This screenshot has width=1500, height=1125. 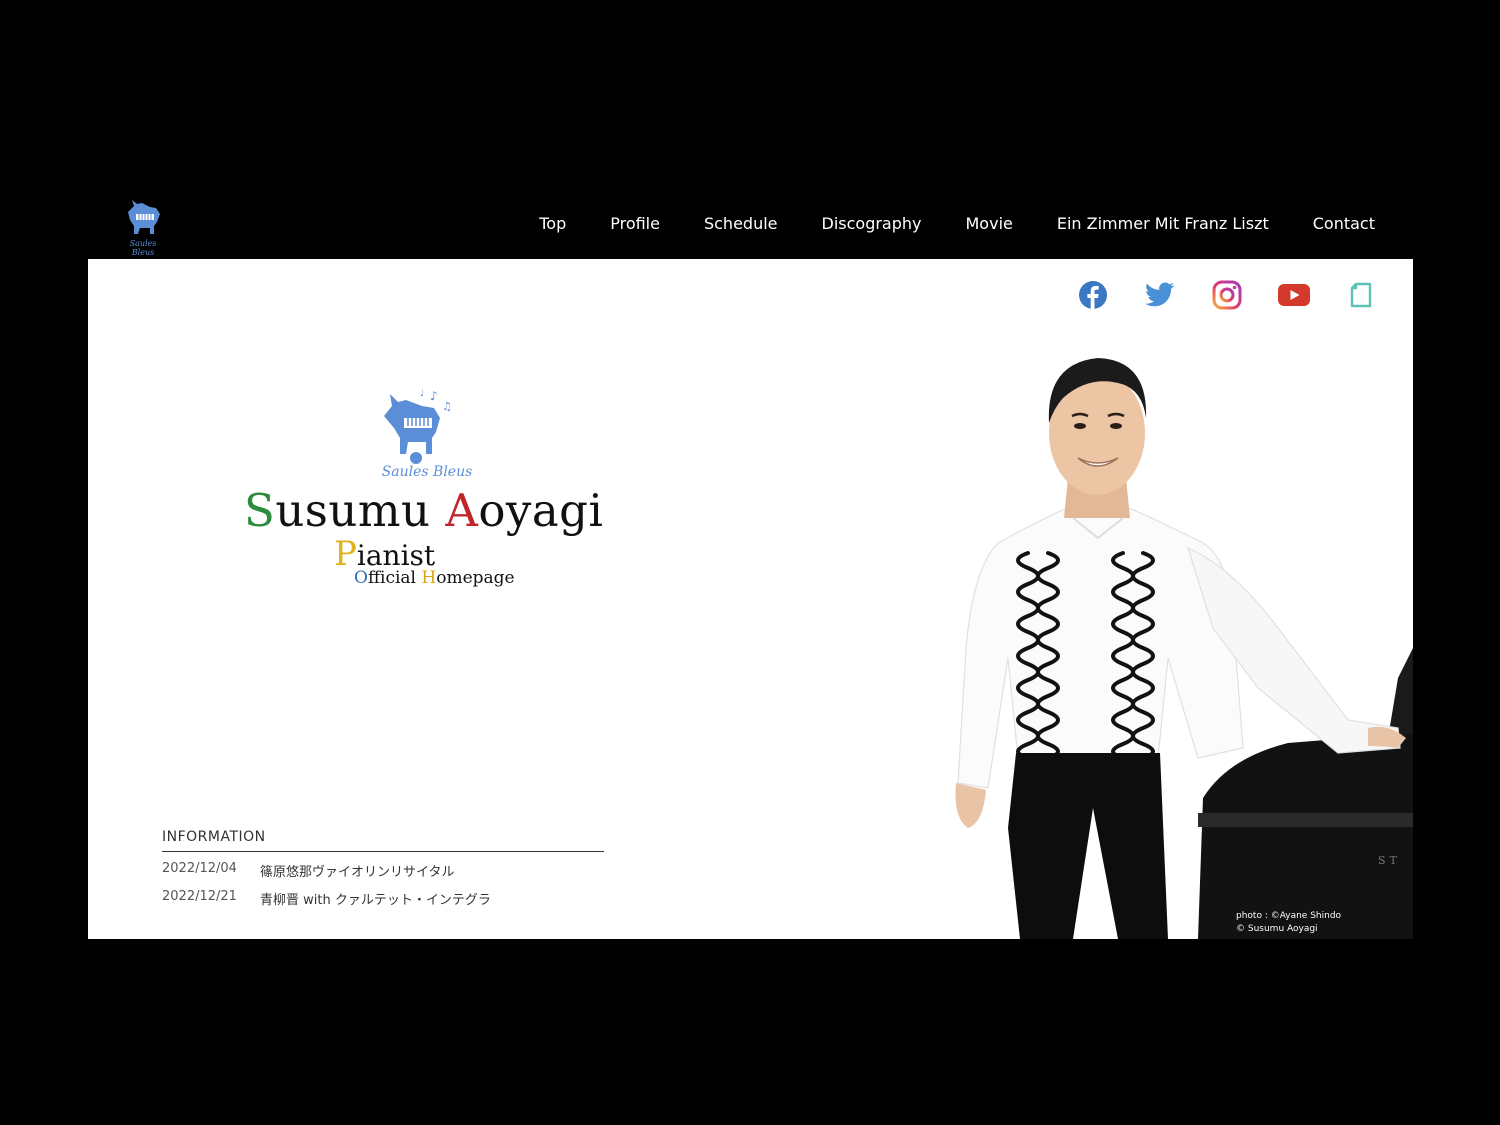 I want to click on nav-ein-zimmer: Ein Zimmer Mit Franz Liszt, so click(x=1163, y=223).